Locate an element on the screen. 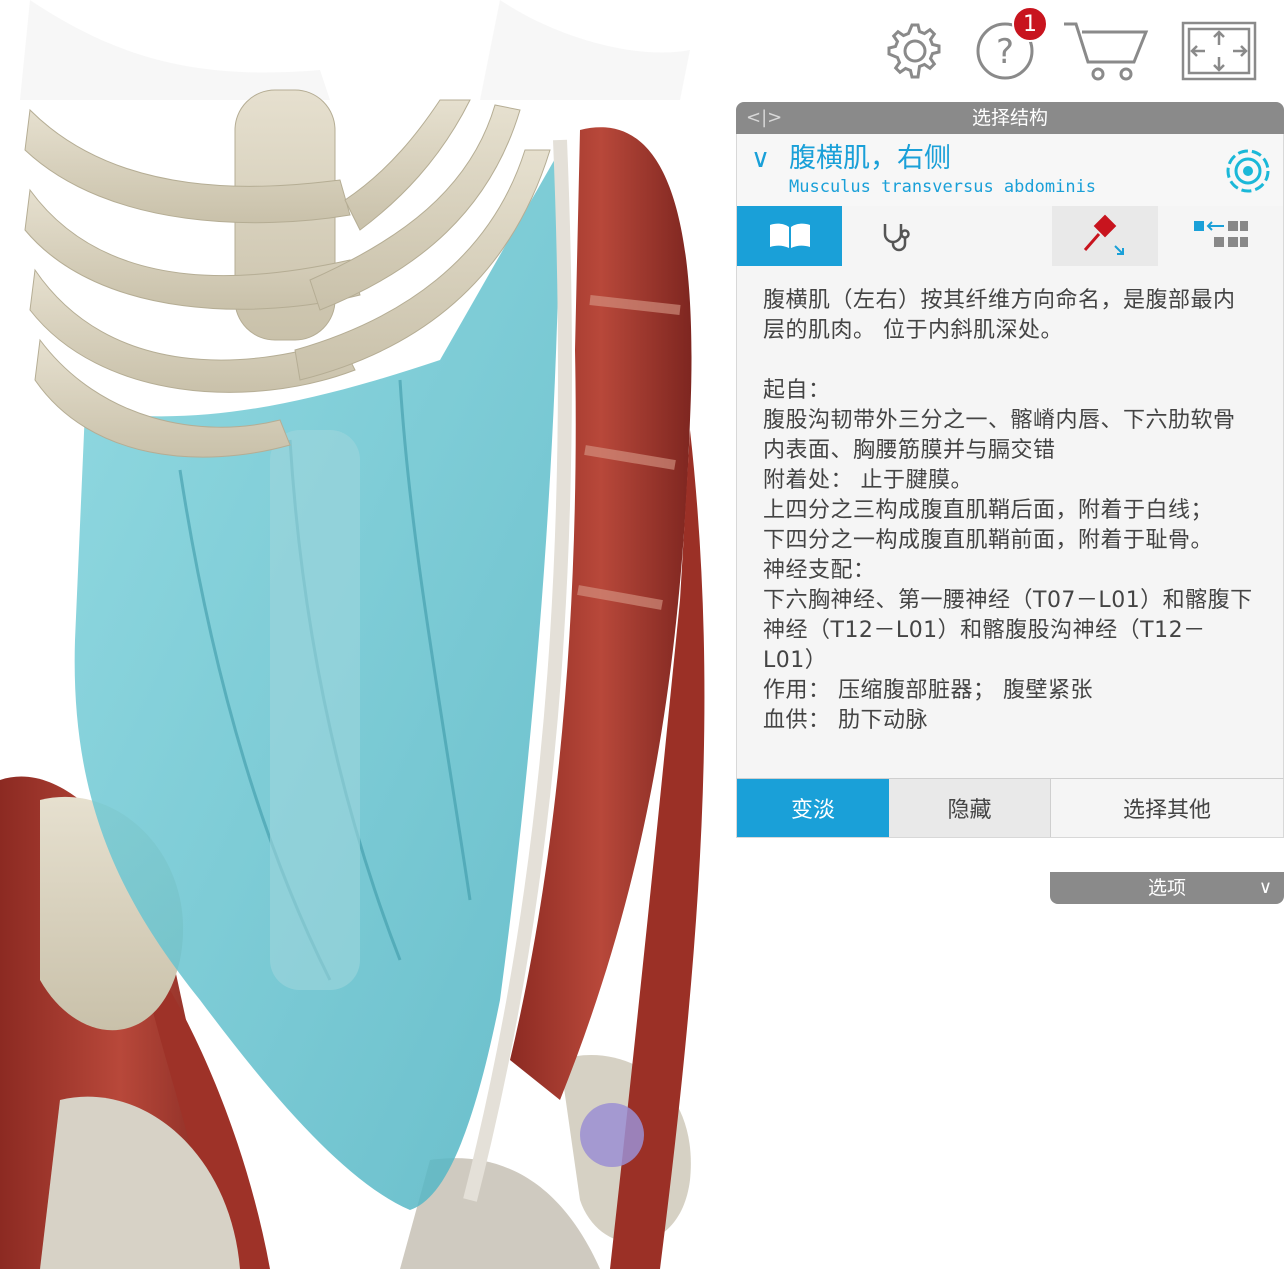 Image resolution: width=1284 pixels, height=1269 pixels. tab-spacer is located at coordinates (1000, 236).